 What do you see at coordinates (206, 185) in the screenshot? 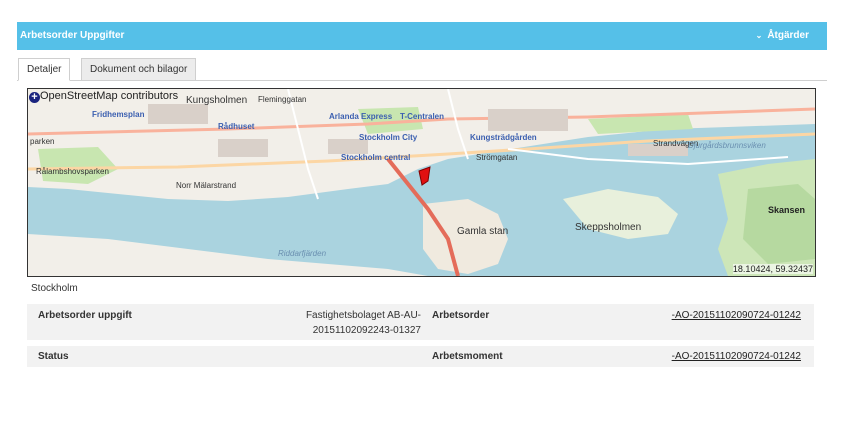
I see `map-label-norr-malarstrand: Norr Mälarstrand` at bounding box center [206, 185].